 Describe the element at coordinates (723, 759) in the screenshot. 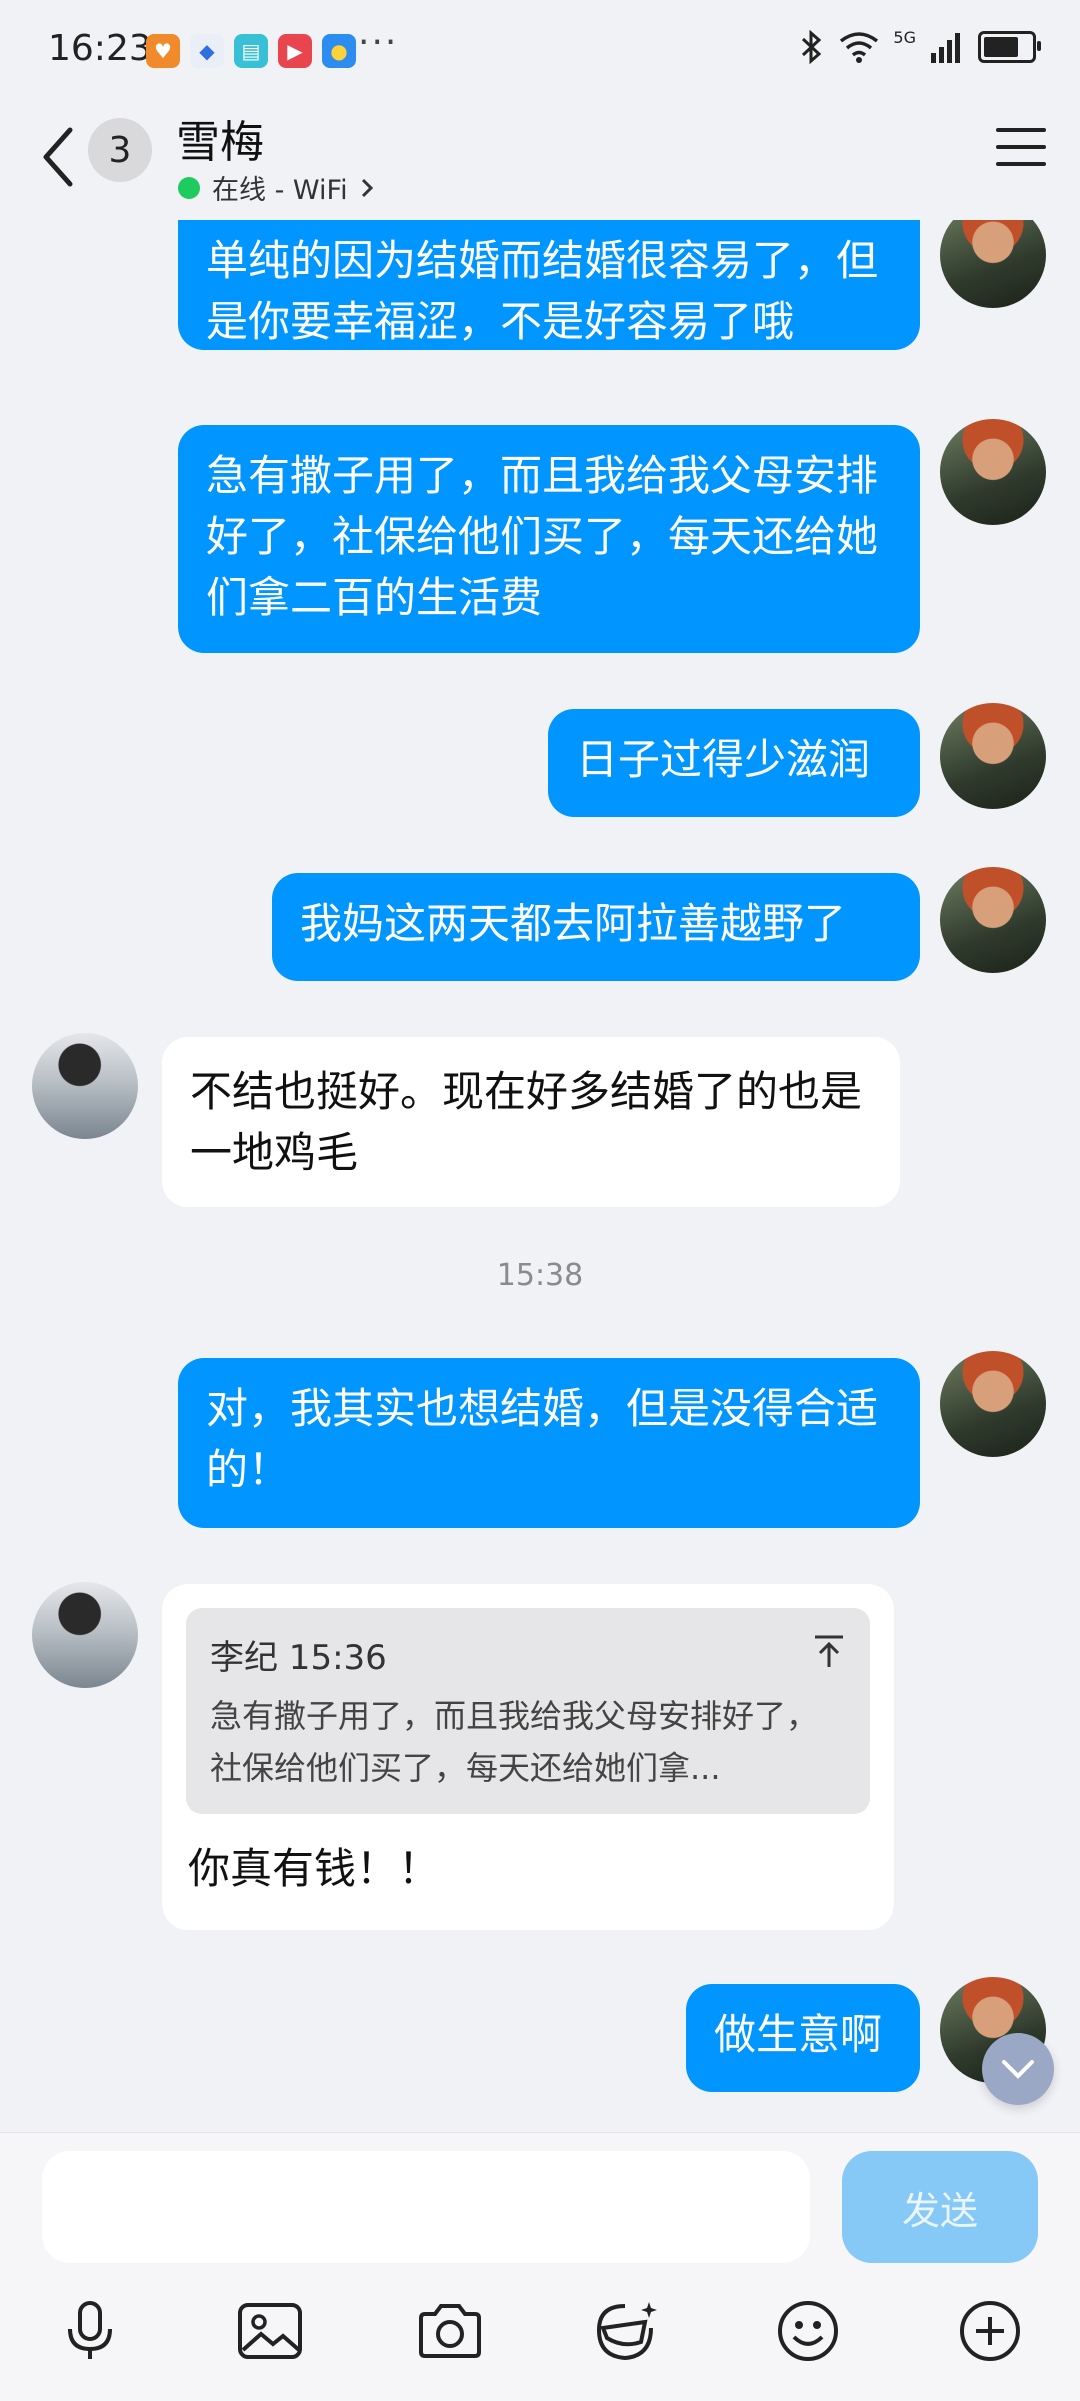

I see `message-text: 日子过得少滋润` at that location.